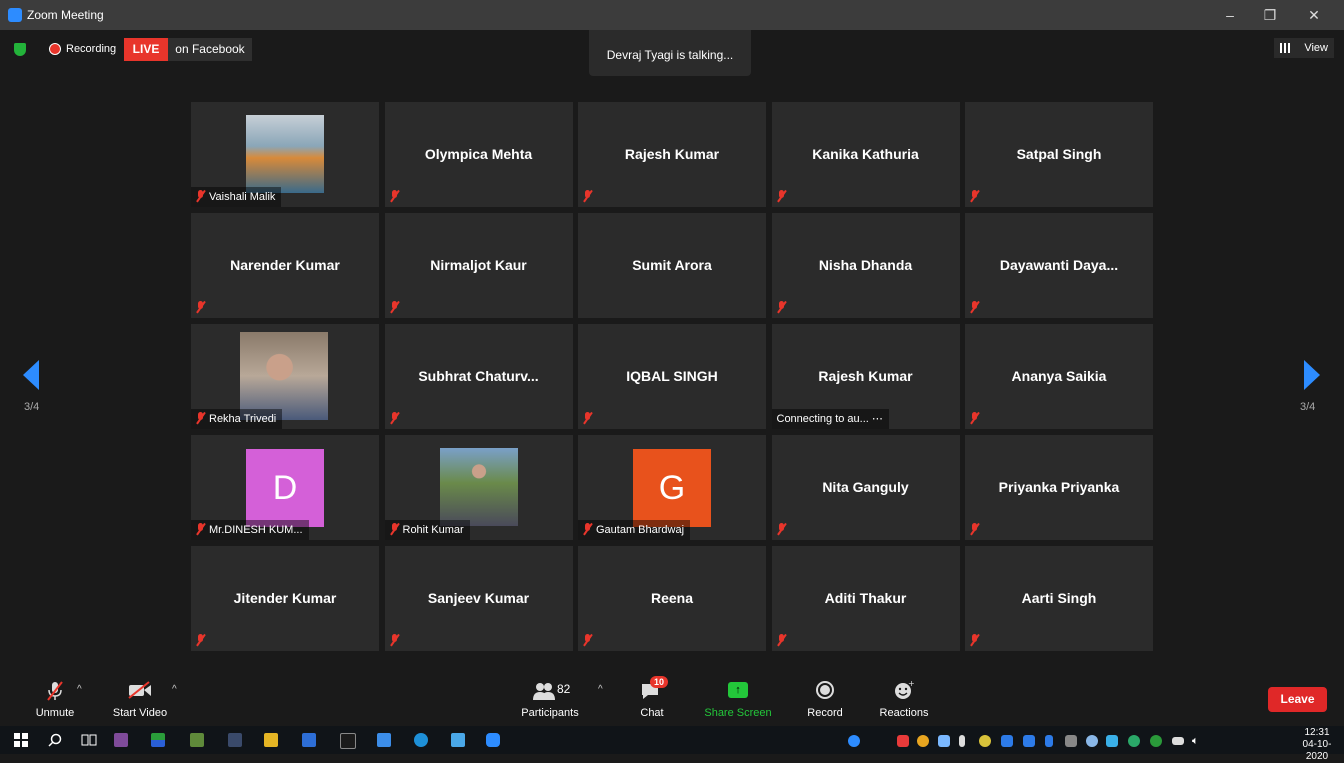 The height and width of the screenshot is (763, 1344). What do you see at coordinates (146, 49) in the screenshot?
I see `live-badge: LIVE` at bounding box center [146, 49].